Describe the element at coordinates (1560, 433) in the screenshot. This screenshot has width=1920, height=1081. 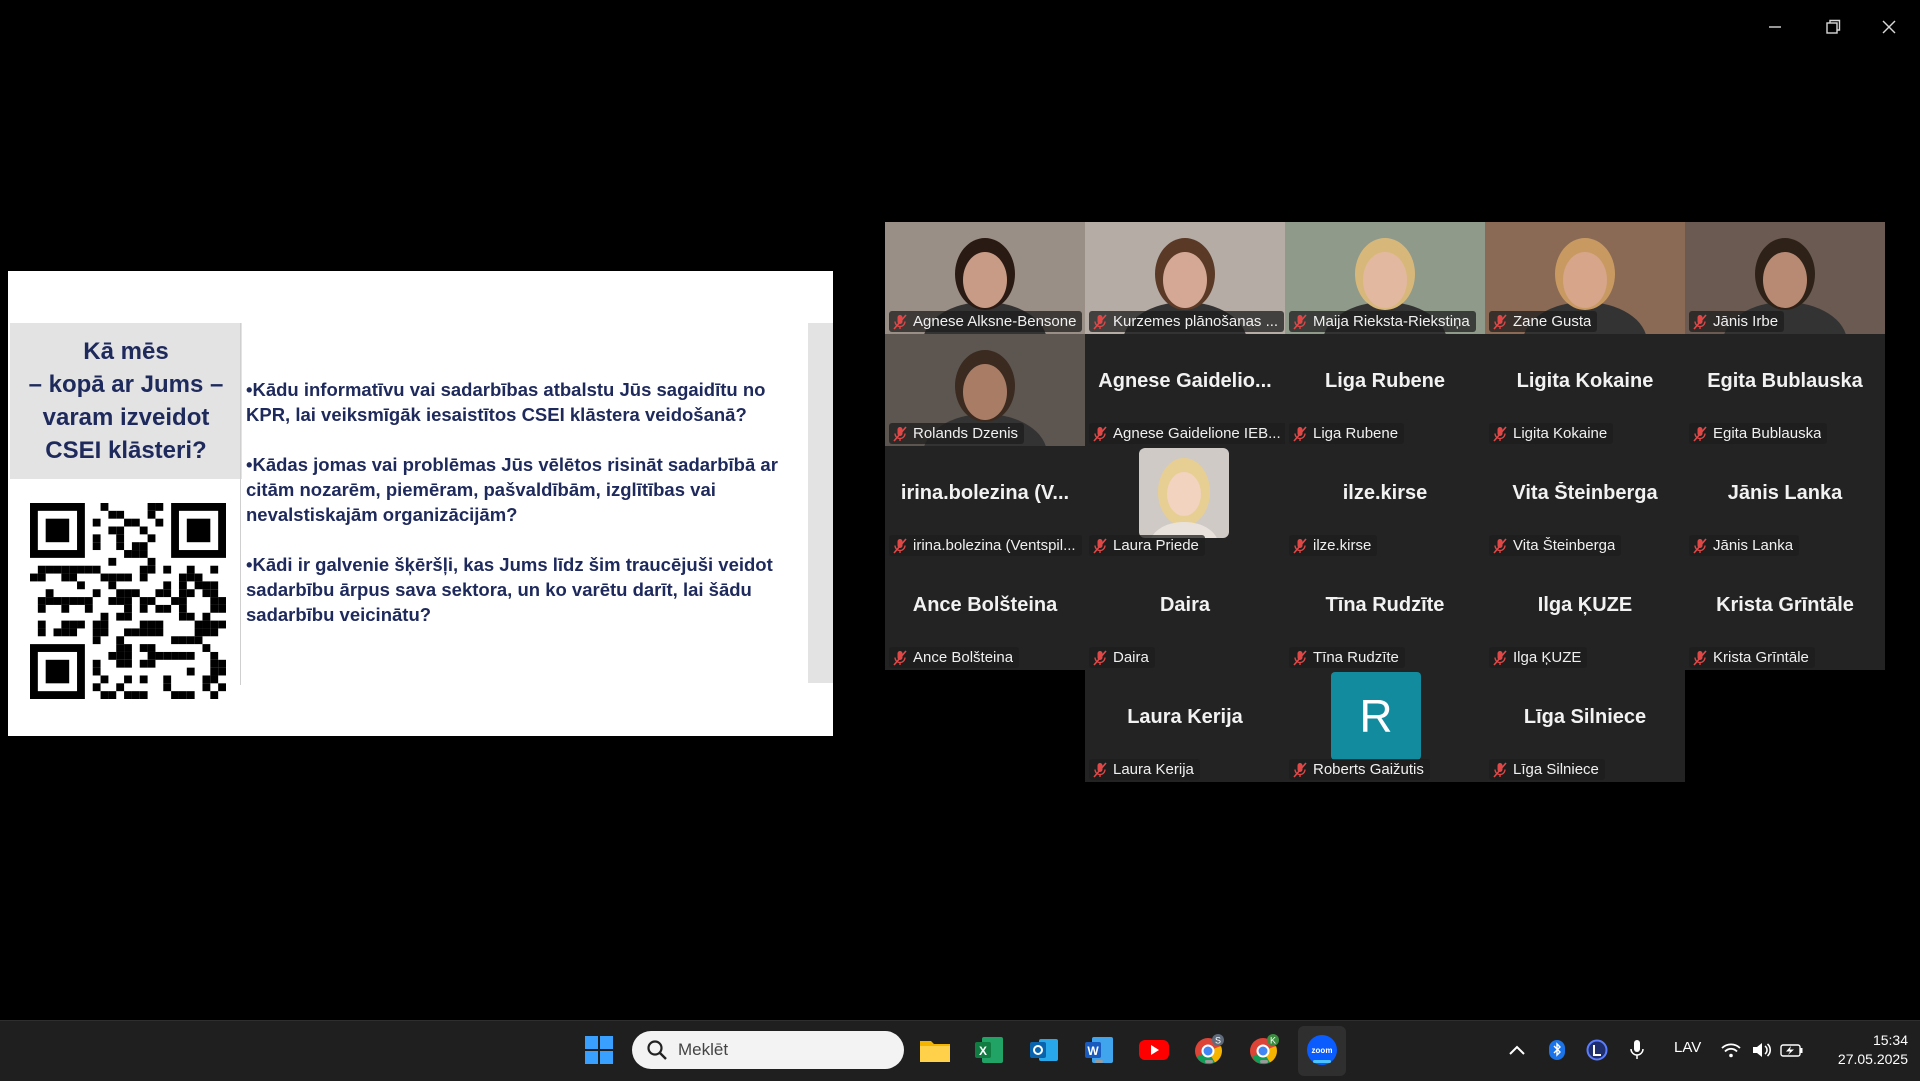
I see `participant-name: Ligita Kokaine` at that location.